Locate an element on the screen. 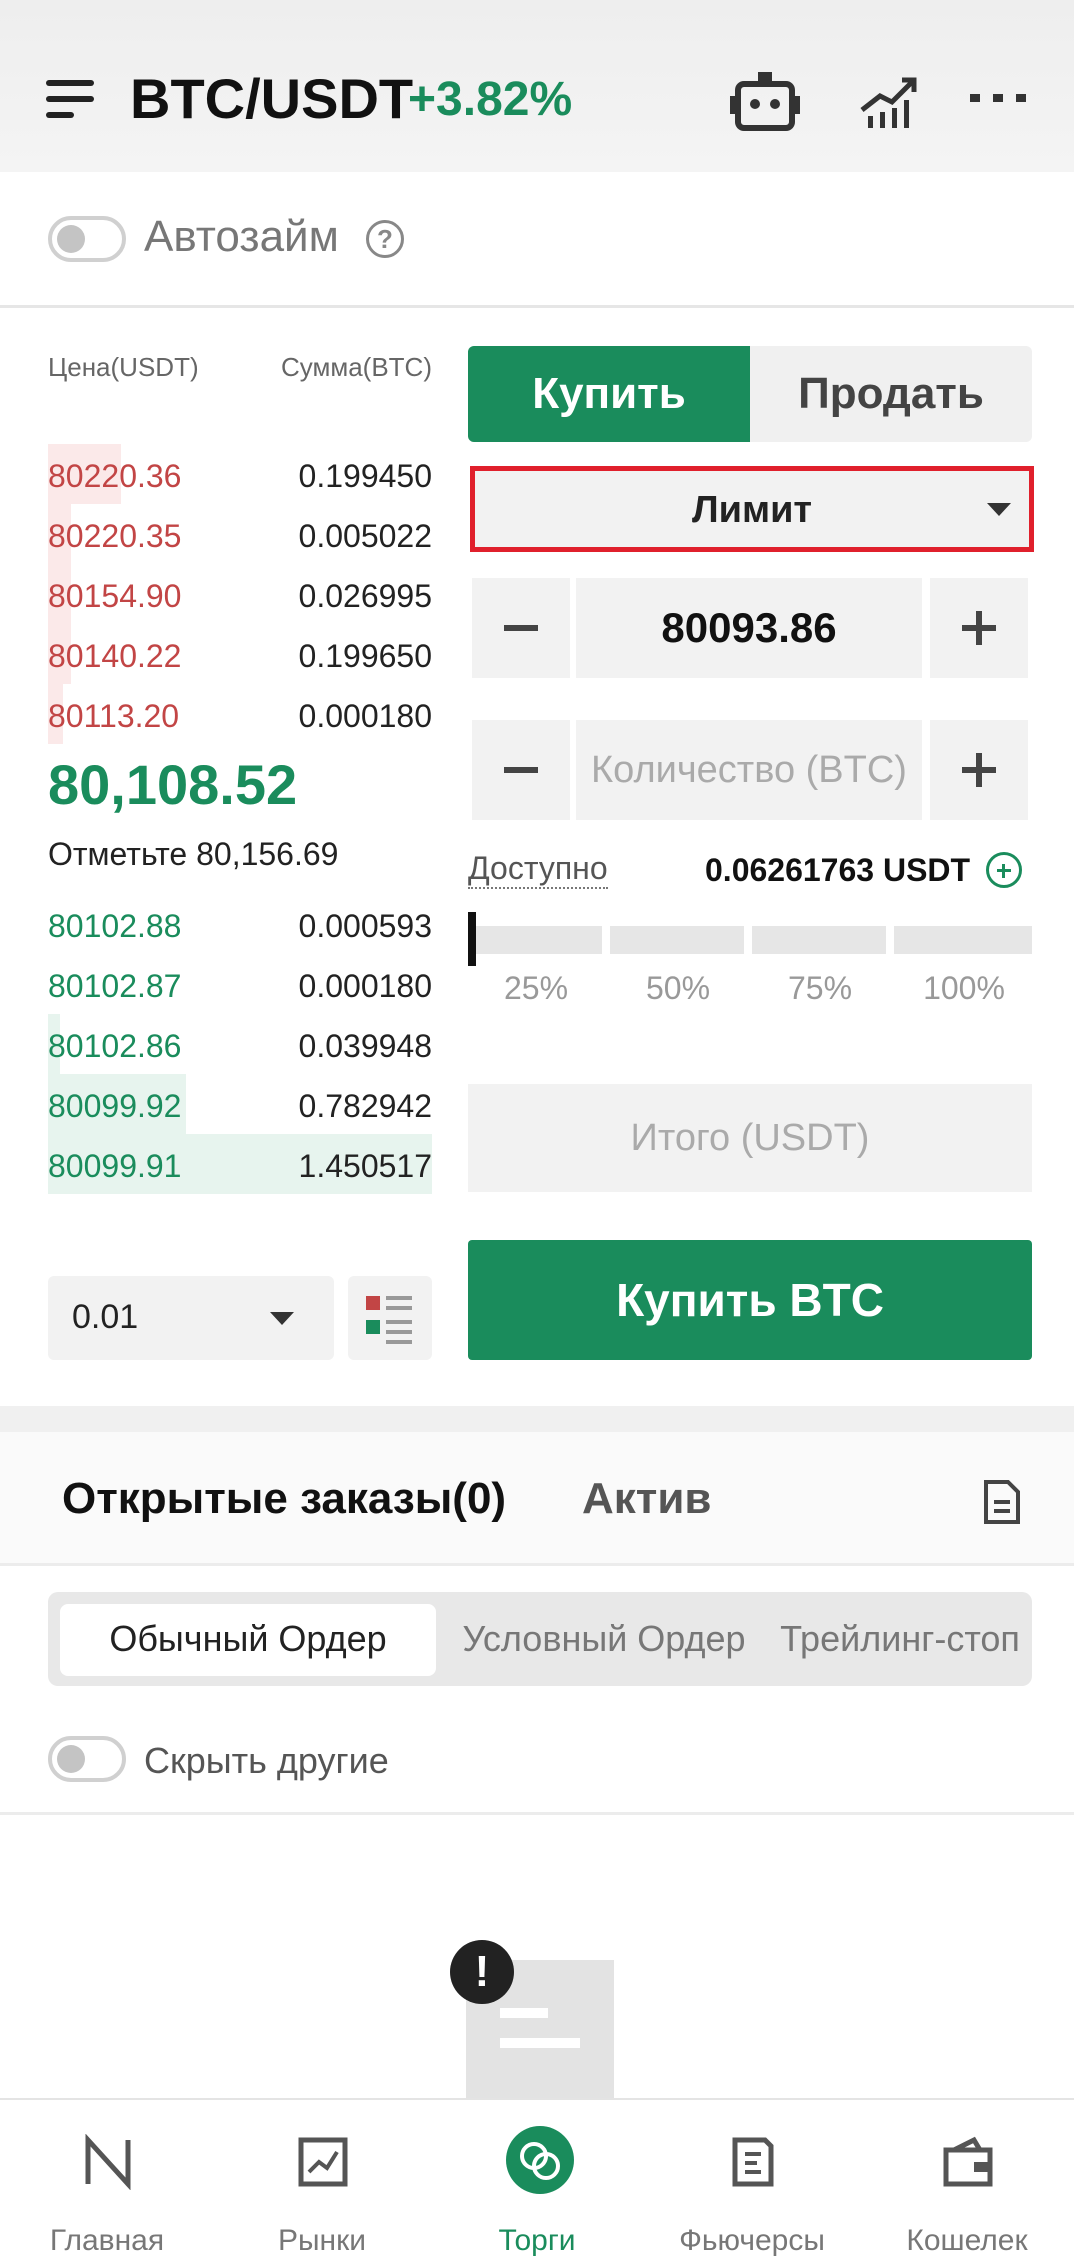 Image resolution: width=1074 pixels, height=2266 pixels. nav-item-home: Главная is located at coordinates (107, 2183).